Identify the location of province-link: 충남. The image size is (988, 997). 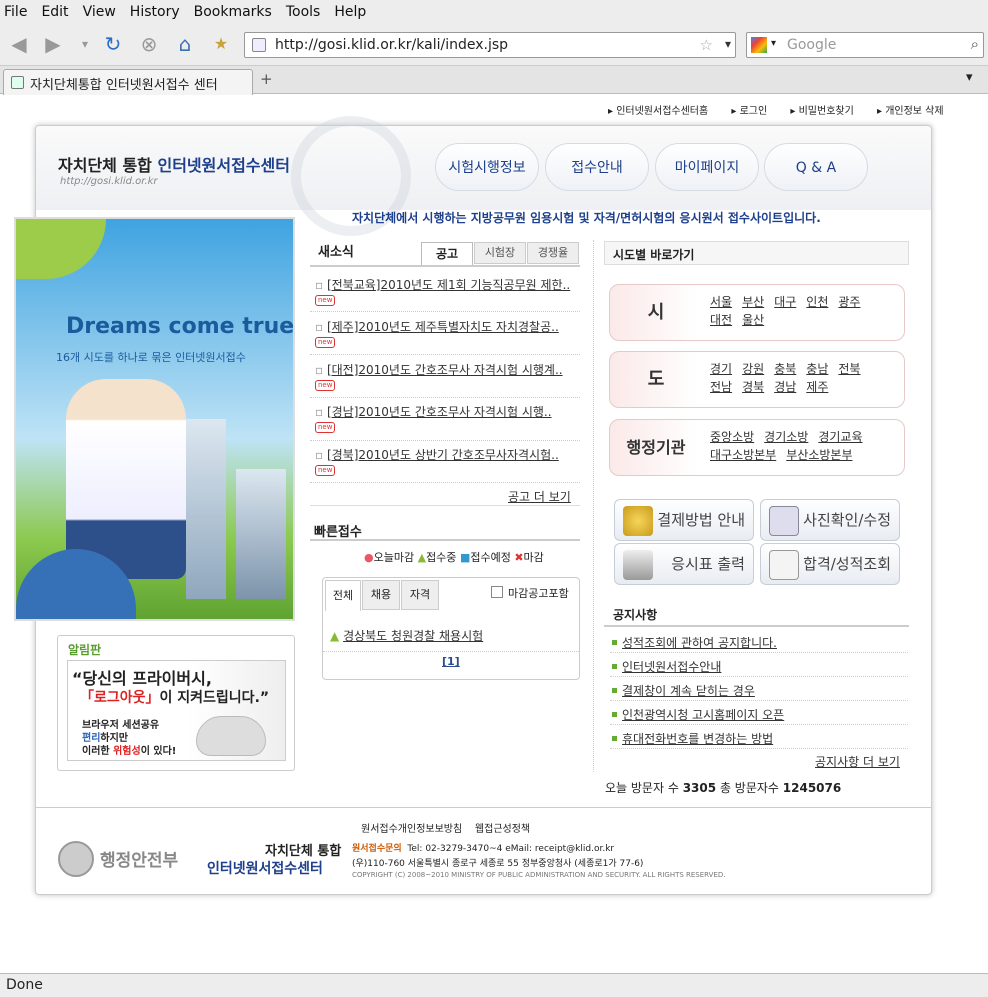
(817, 369).